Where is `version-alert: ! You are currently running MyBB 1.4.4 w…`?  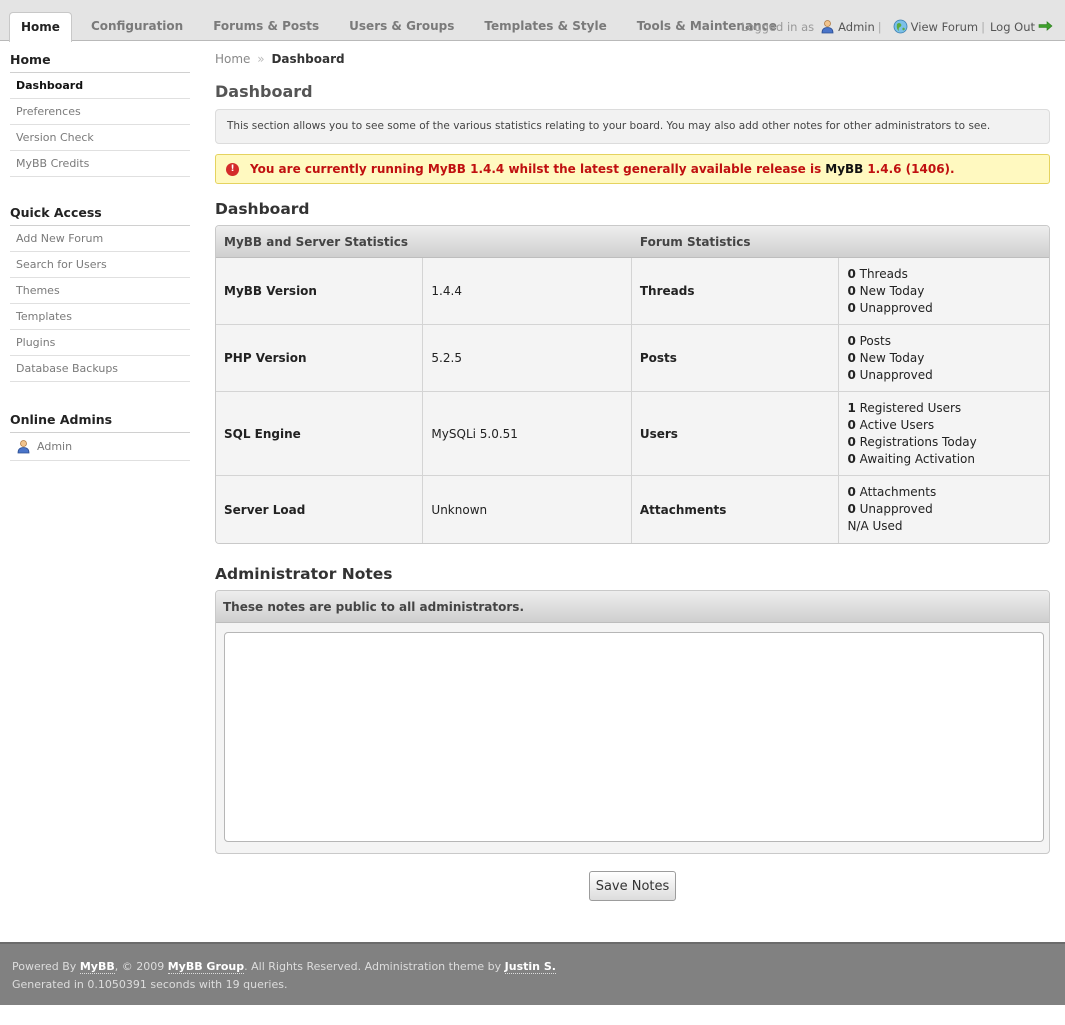
version-alert: ! You are currently running MyBB 1.4.4 w… is located at coordinates (632, 169).